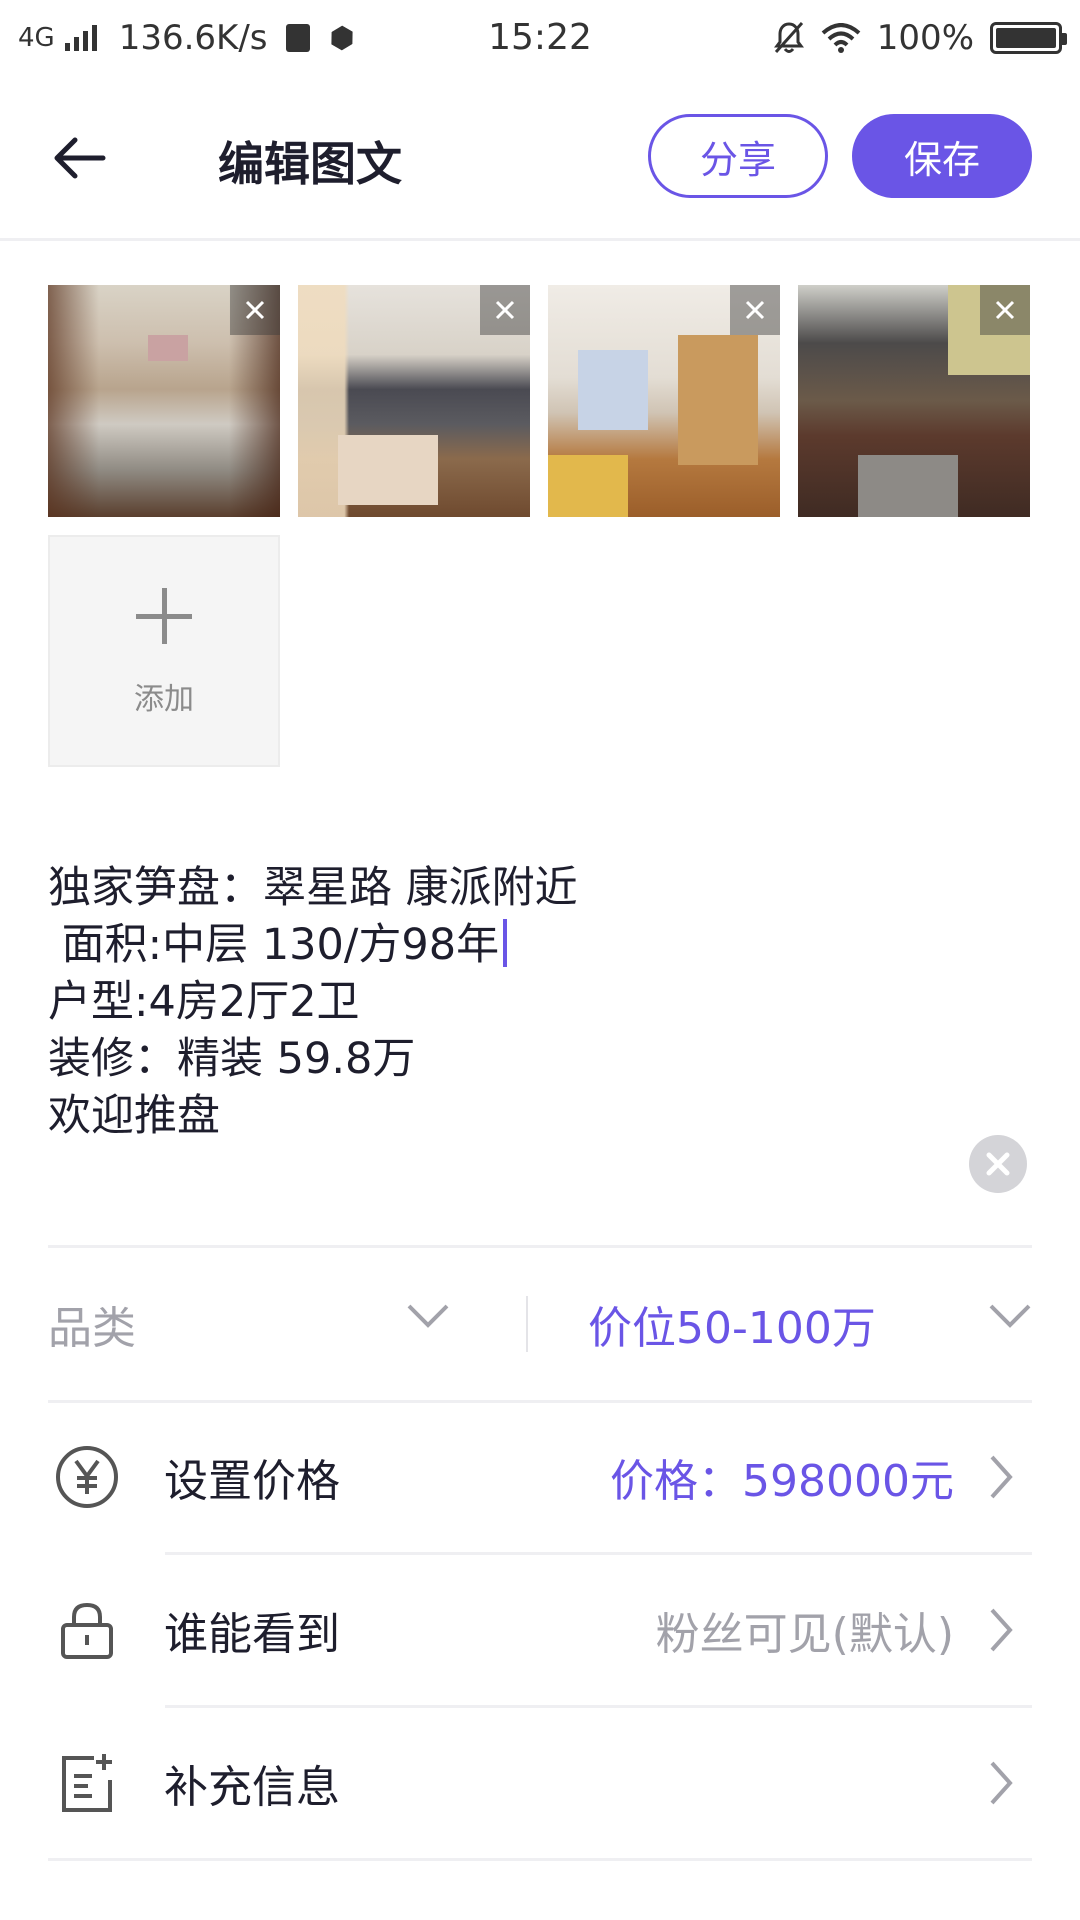  Describe the element at coordinates (942, 156) in the screenshot. I see `save-button: 保存` at that location.